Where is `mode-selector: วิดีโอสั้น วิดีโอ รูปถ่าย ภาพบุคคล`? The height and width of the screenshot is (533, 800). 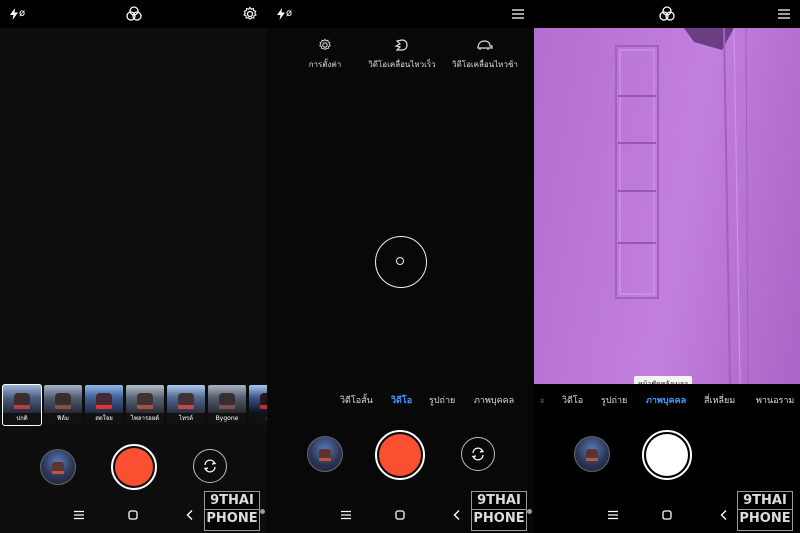 mode-selector: วิดีโอสั้น วิดีโอ รูปถ่าย ภาพบุคคล is located at coordinates (400, 401).